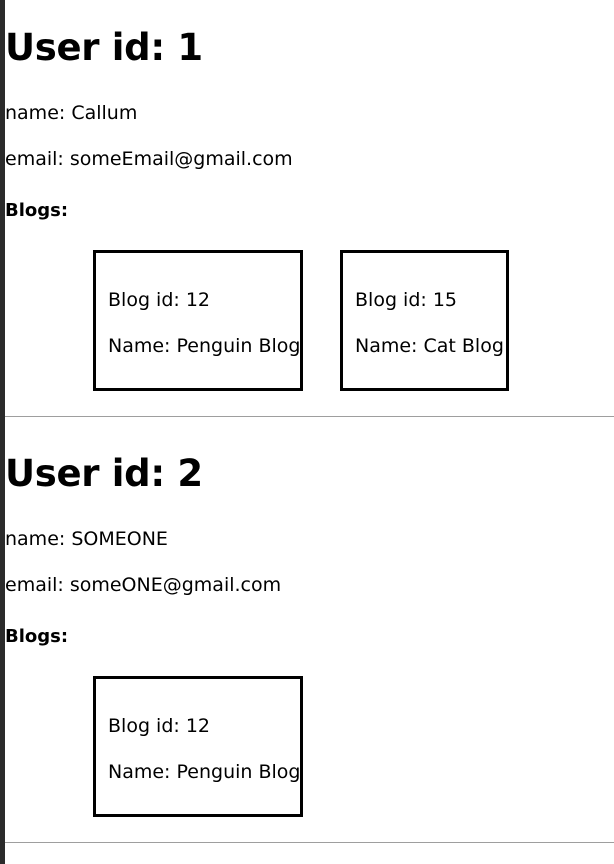  Describe the element at coordinates (104, 47) in the screenshot. I see `user-title: User id: 1` at that location.